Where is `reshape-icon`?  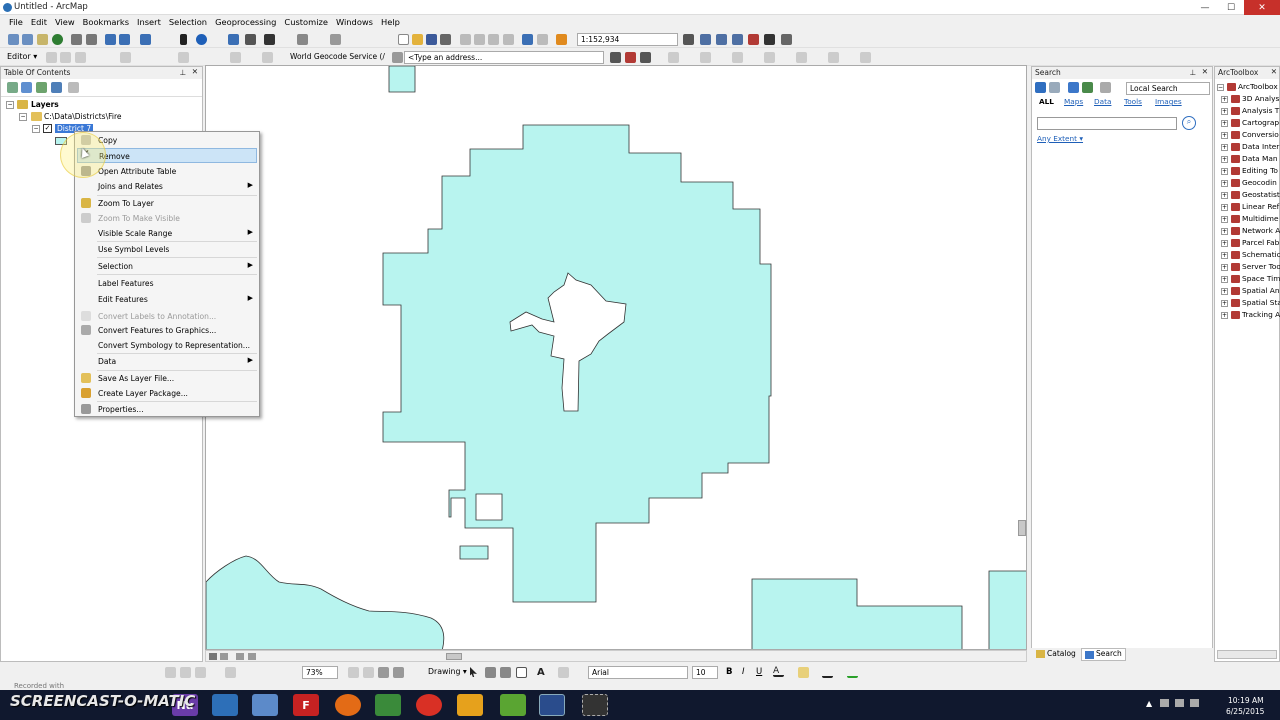
reshape-icon is located at coordinates (125, 57).